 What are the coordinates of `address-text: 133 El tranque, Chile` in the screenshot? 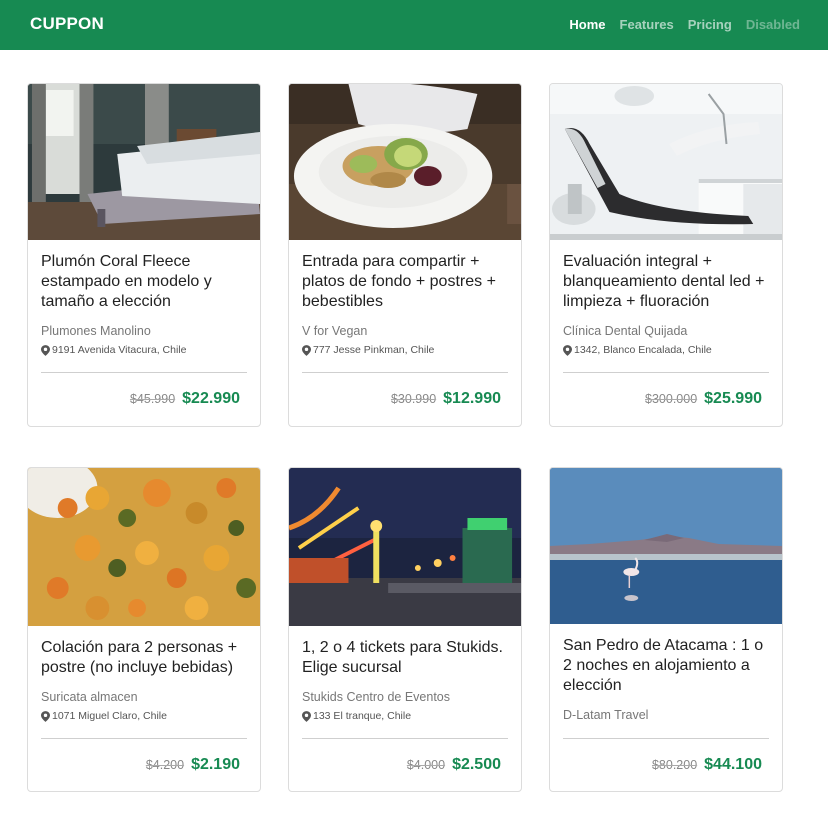 It's located at (362, 716).